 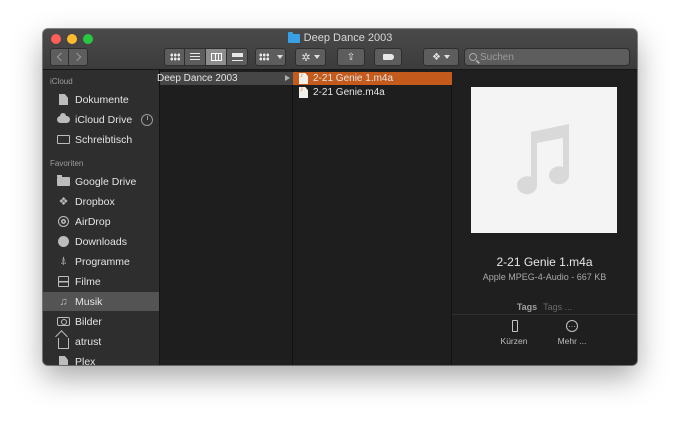 I want to click on music-note-icon, so click(x=543, y=159).